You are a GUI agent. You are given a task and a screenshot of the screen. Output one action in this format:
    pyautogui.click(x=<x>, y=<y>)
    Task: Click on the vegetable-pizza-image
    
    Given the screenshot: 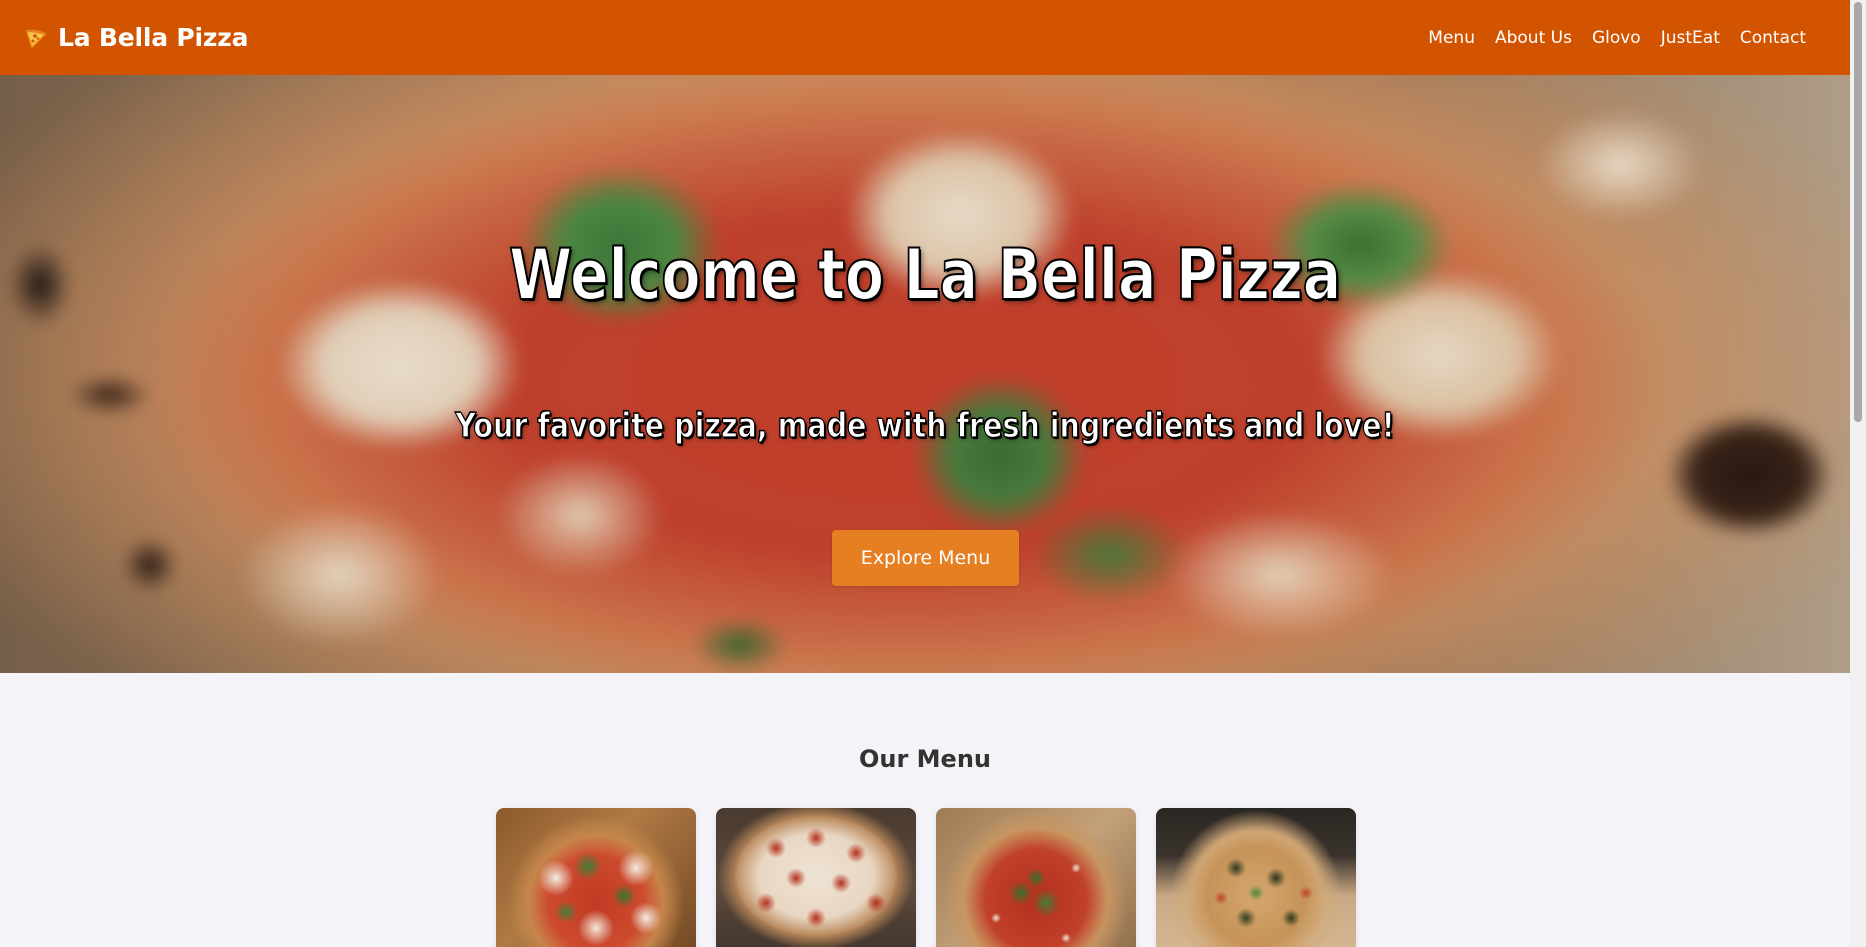 What is the action you would take?
    pyautogui.click(x=1256, y=877)
    